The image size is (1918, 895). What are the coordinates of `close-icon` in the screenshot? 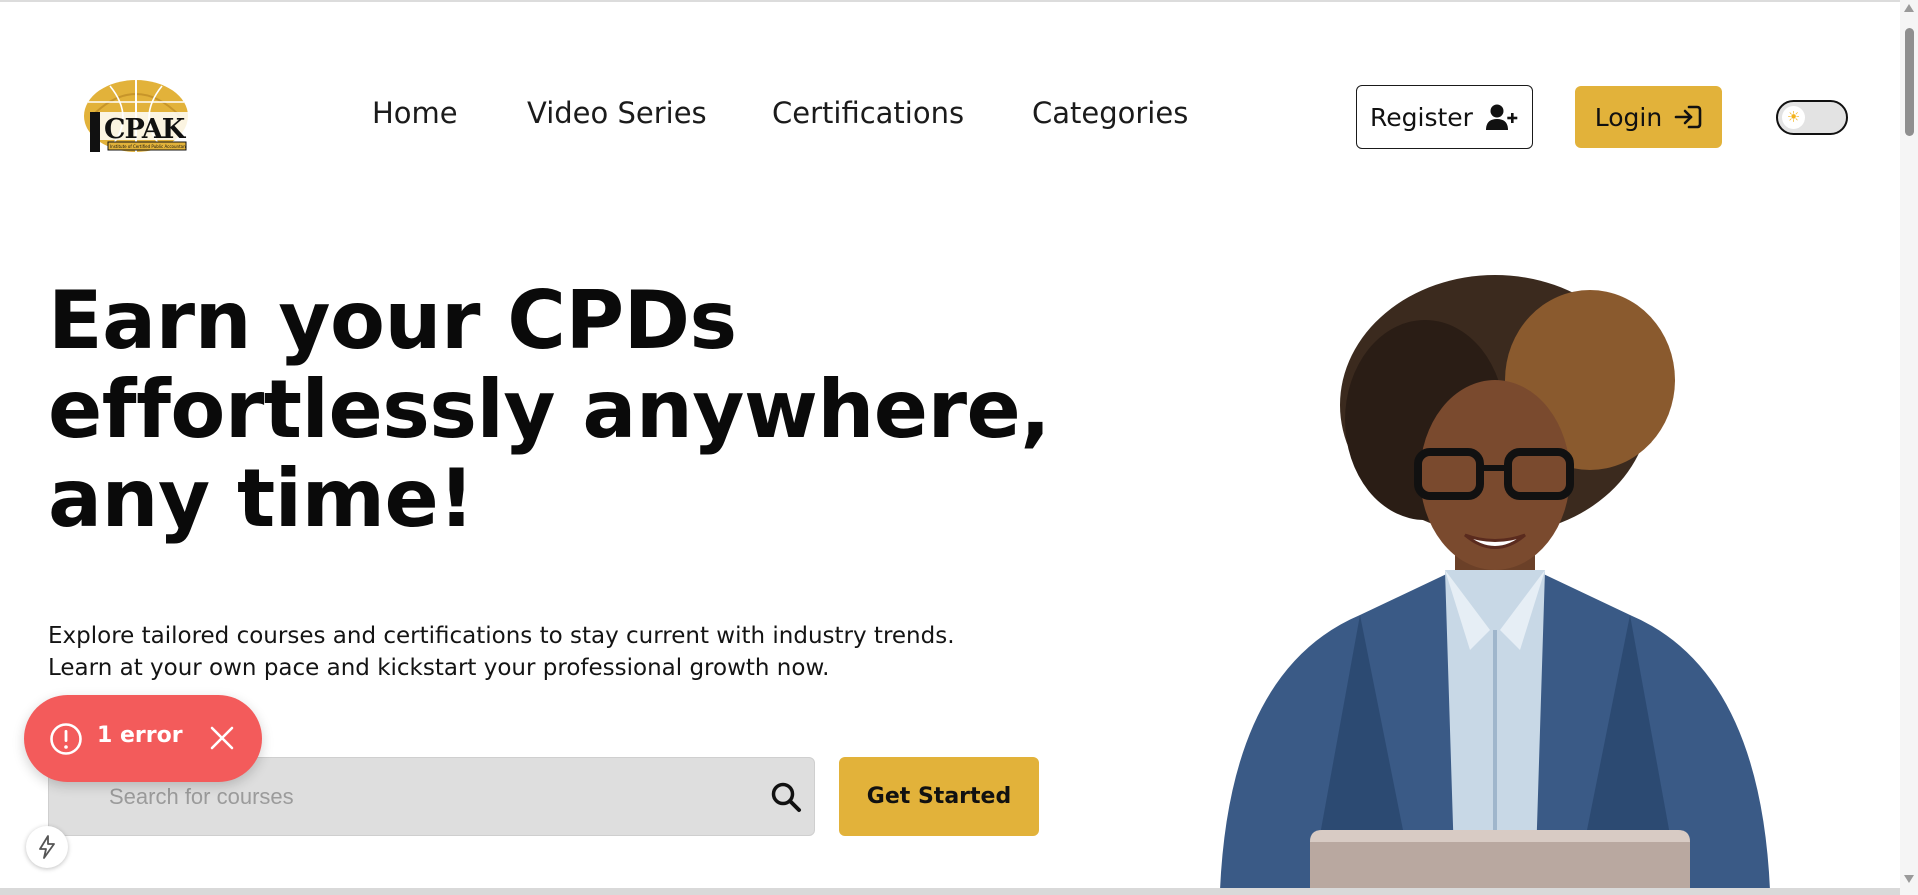 It's located at (222, 738).